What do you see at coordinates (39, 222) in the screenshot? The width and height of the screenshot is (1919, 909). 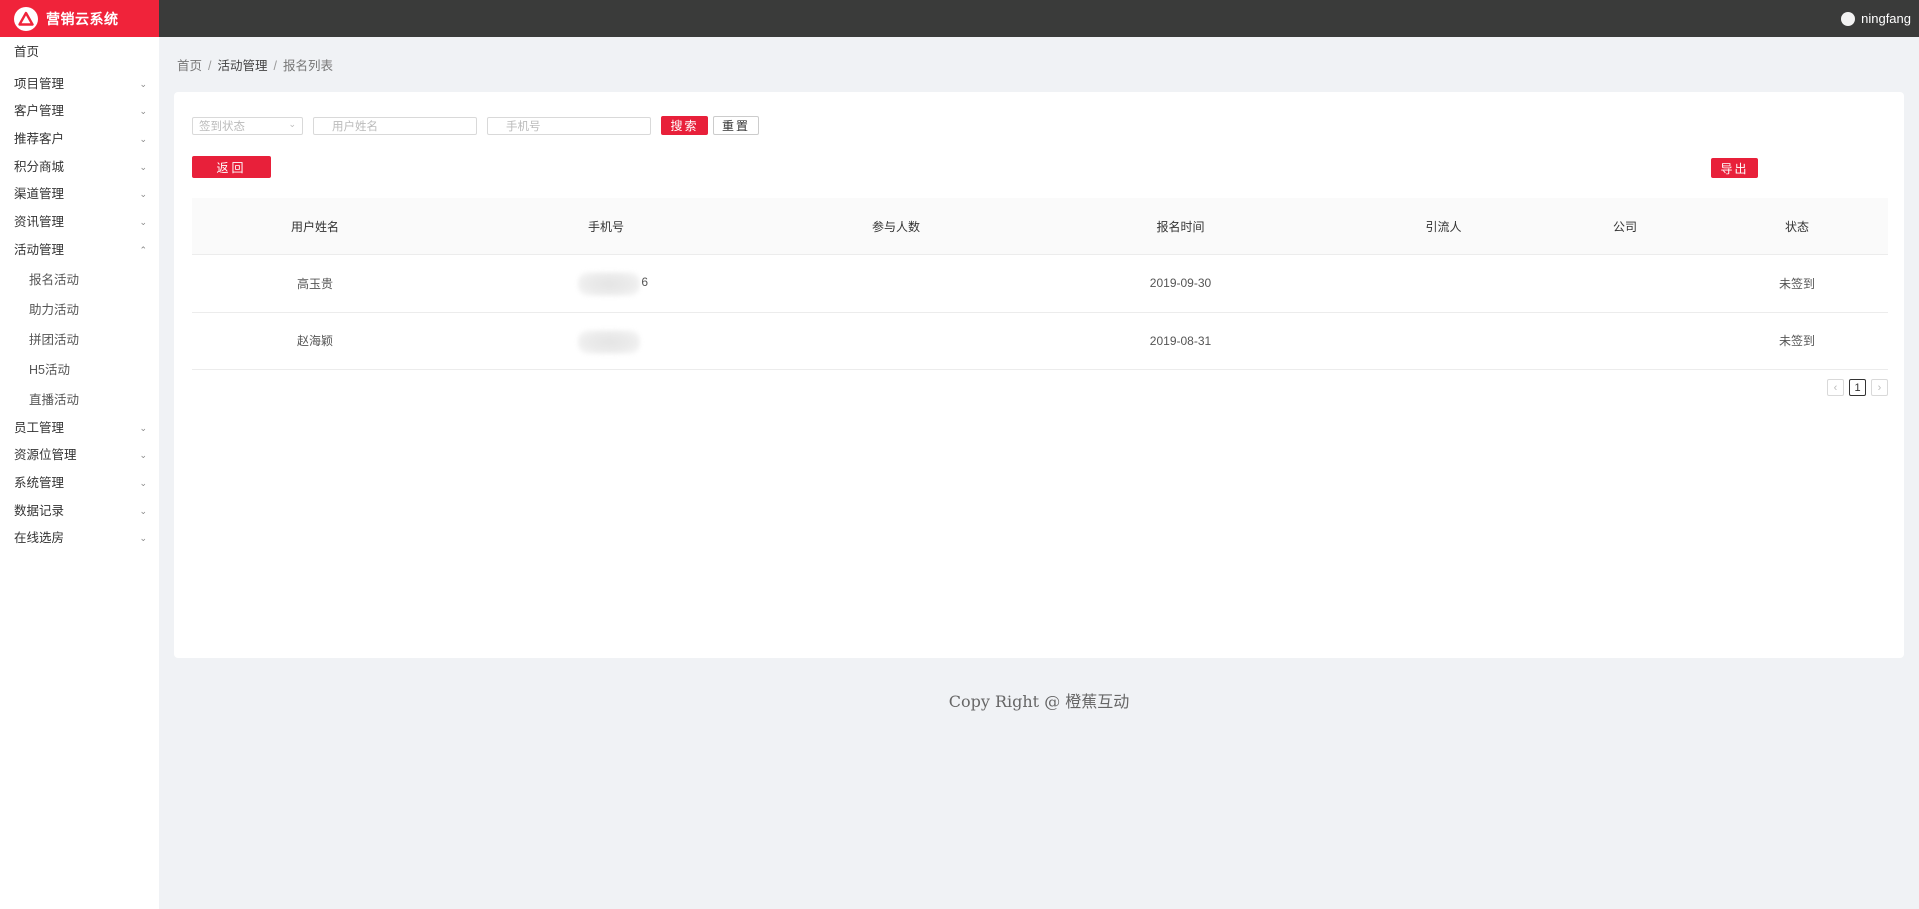 I see `sidebar-item-label: 资讯管理` at bounding box center [39, 222].